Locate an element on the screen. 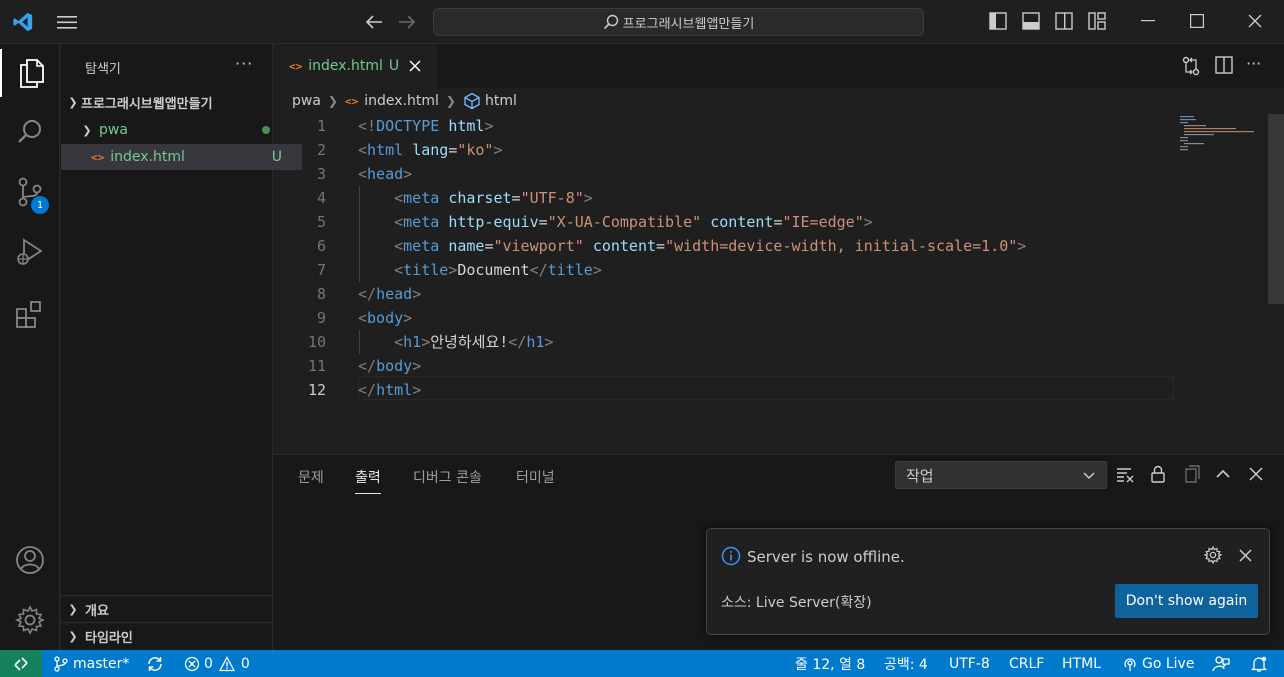 The height and width of the screenshot is (677, 1284). problems-indicator: 0 0 is located at coordinates (217, 663).